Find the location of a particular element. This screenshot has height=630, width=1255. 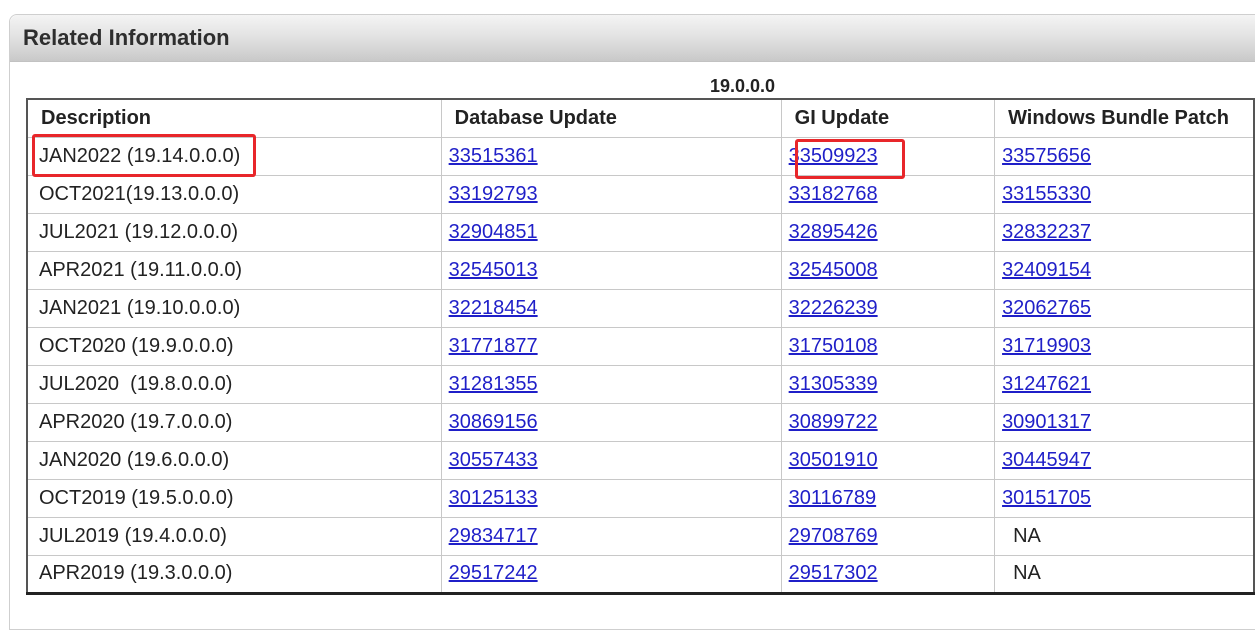

description-cell: APR2021 (19.11.0.0.0) is located at coordinates (234, 270).